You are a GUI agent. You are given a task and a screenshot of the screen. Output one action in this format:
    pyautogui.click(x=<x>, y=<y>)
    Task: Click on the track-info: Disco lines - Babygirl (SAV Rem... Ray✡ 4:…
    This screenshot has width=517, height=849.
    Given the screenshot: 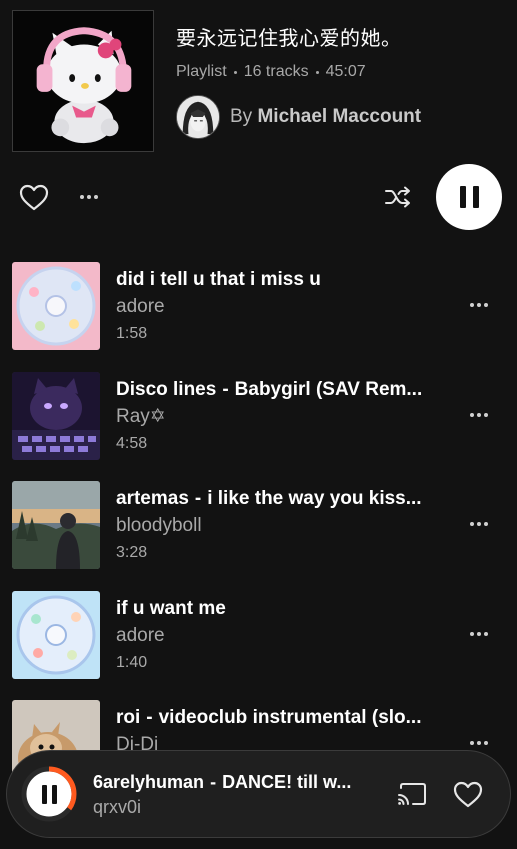 What is the action you would take?
    pyautogui.click(x=284, y=416)
    